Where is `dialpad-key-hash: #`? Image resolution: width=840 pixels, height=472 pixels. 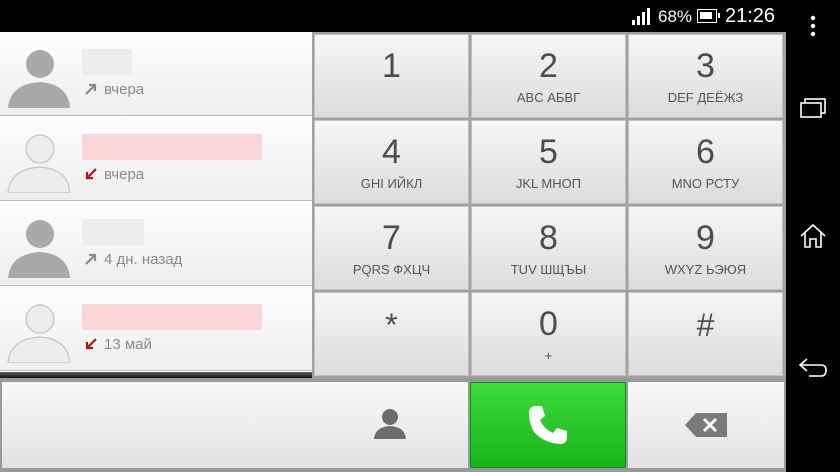 dialpad-key-hash: # is located at coordinates (705, 334).